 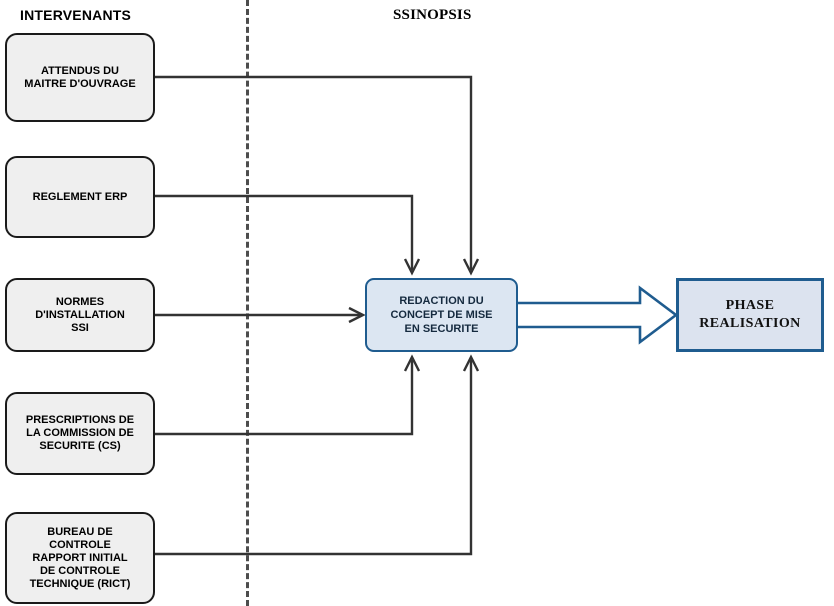 What do you see at coordinates (288, 235) in the screenshot?
I see `connector-reglement-to-redaction` at bounding box center [288, 235].